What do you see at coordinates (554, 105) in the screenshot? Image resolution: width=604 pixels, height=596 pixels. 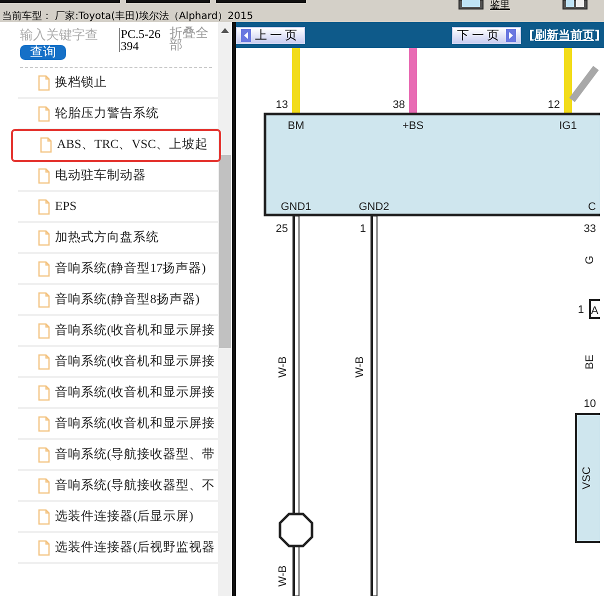 I see `pin-number: 12` at bounding box center [554, 105].